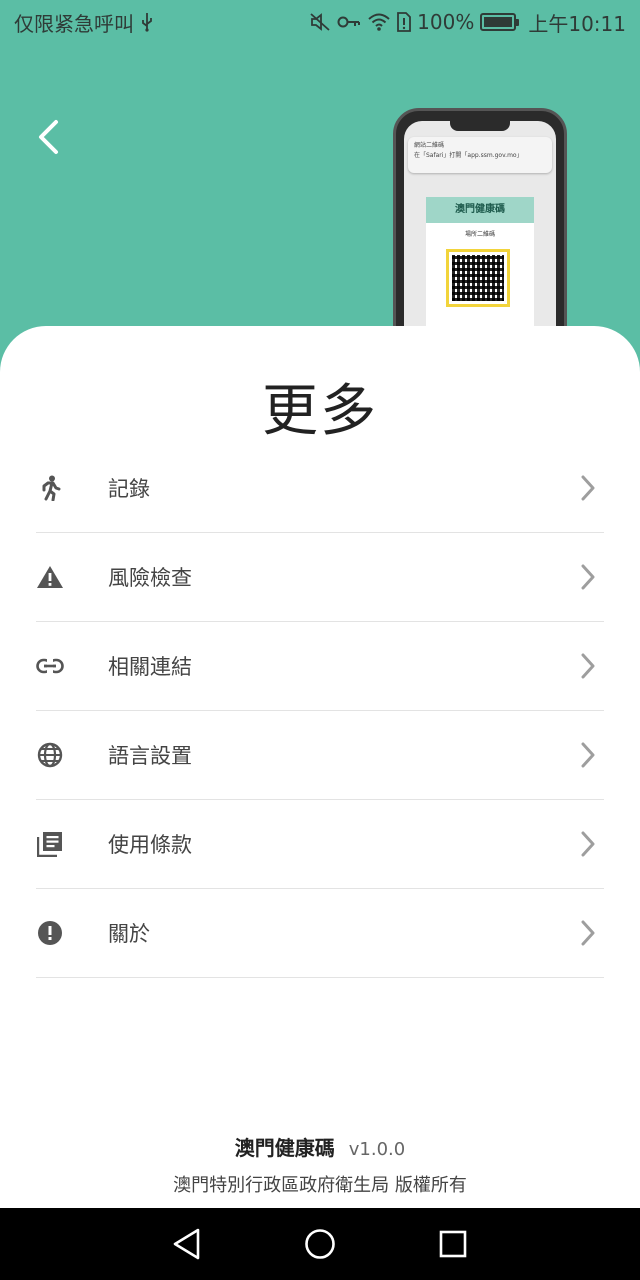 This screenshot has width=640, height=1280. I want to click on info-exclamation-icon, so click(50, 933).